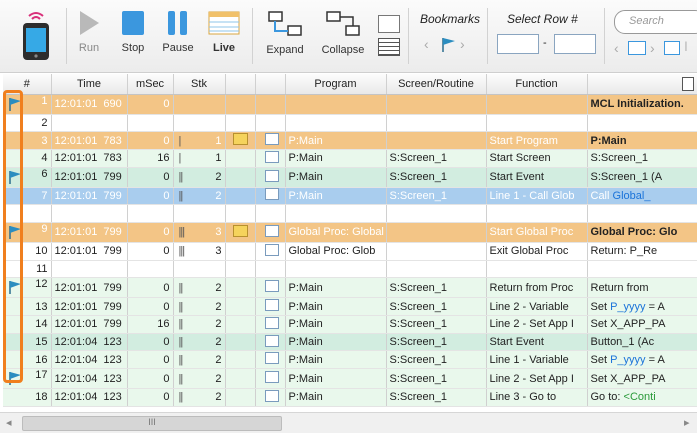 The width and height of the screenshot is (697, 433). I want to click on table-row: 3 12:01:01 783 0 | 1 P:Main Start Program P:Main, so click(350, 140).